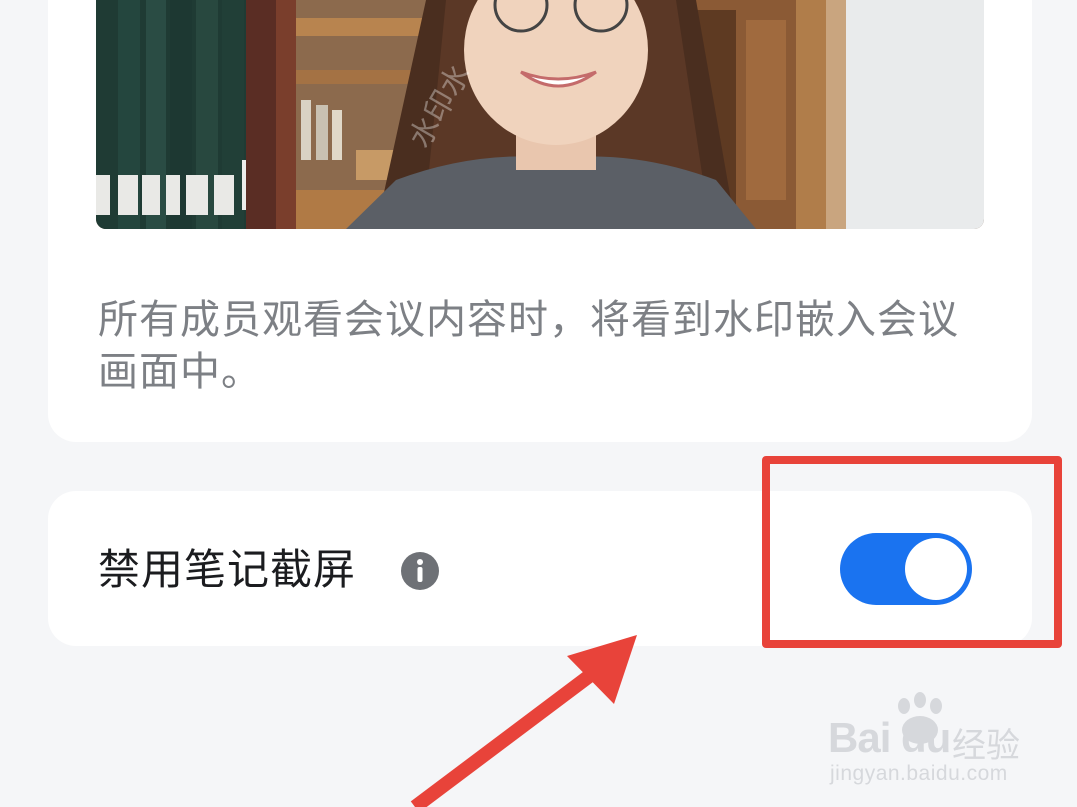  What do you see at coordinates (227, 569) in the screenshot?
I see `disable-screenshot-label: 禁用笔记截屏` at bounding box center [227, 569].